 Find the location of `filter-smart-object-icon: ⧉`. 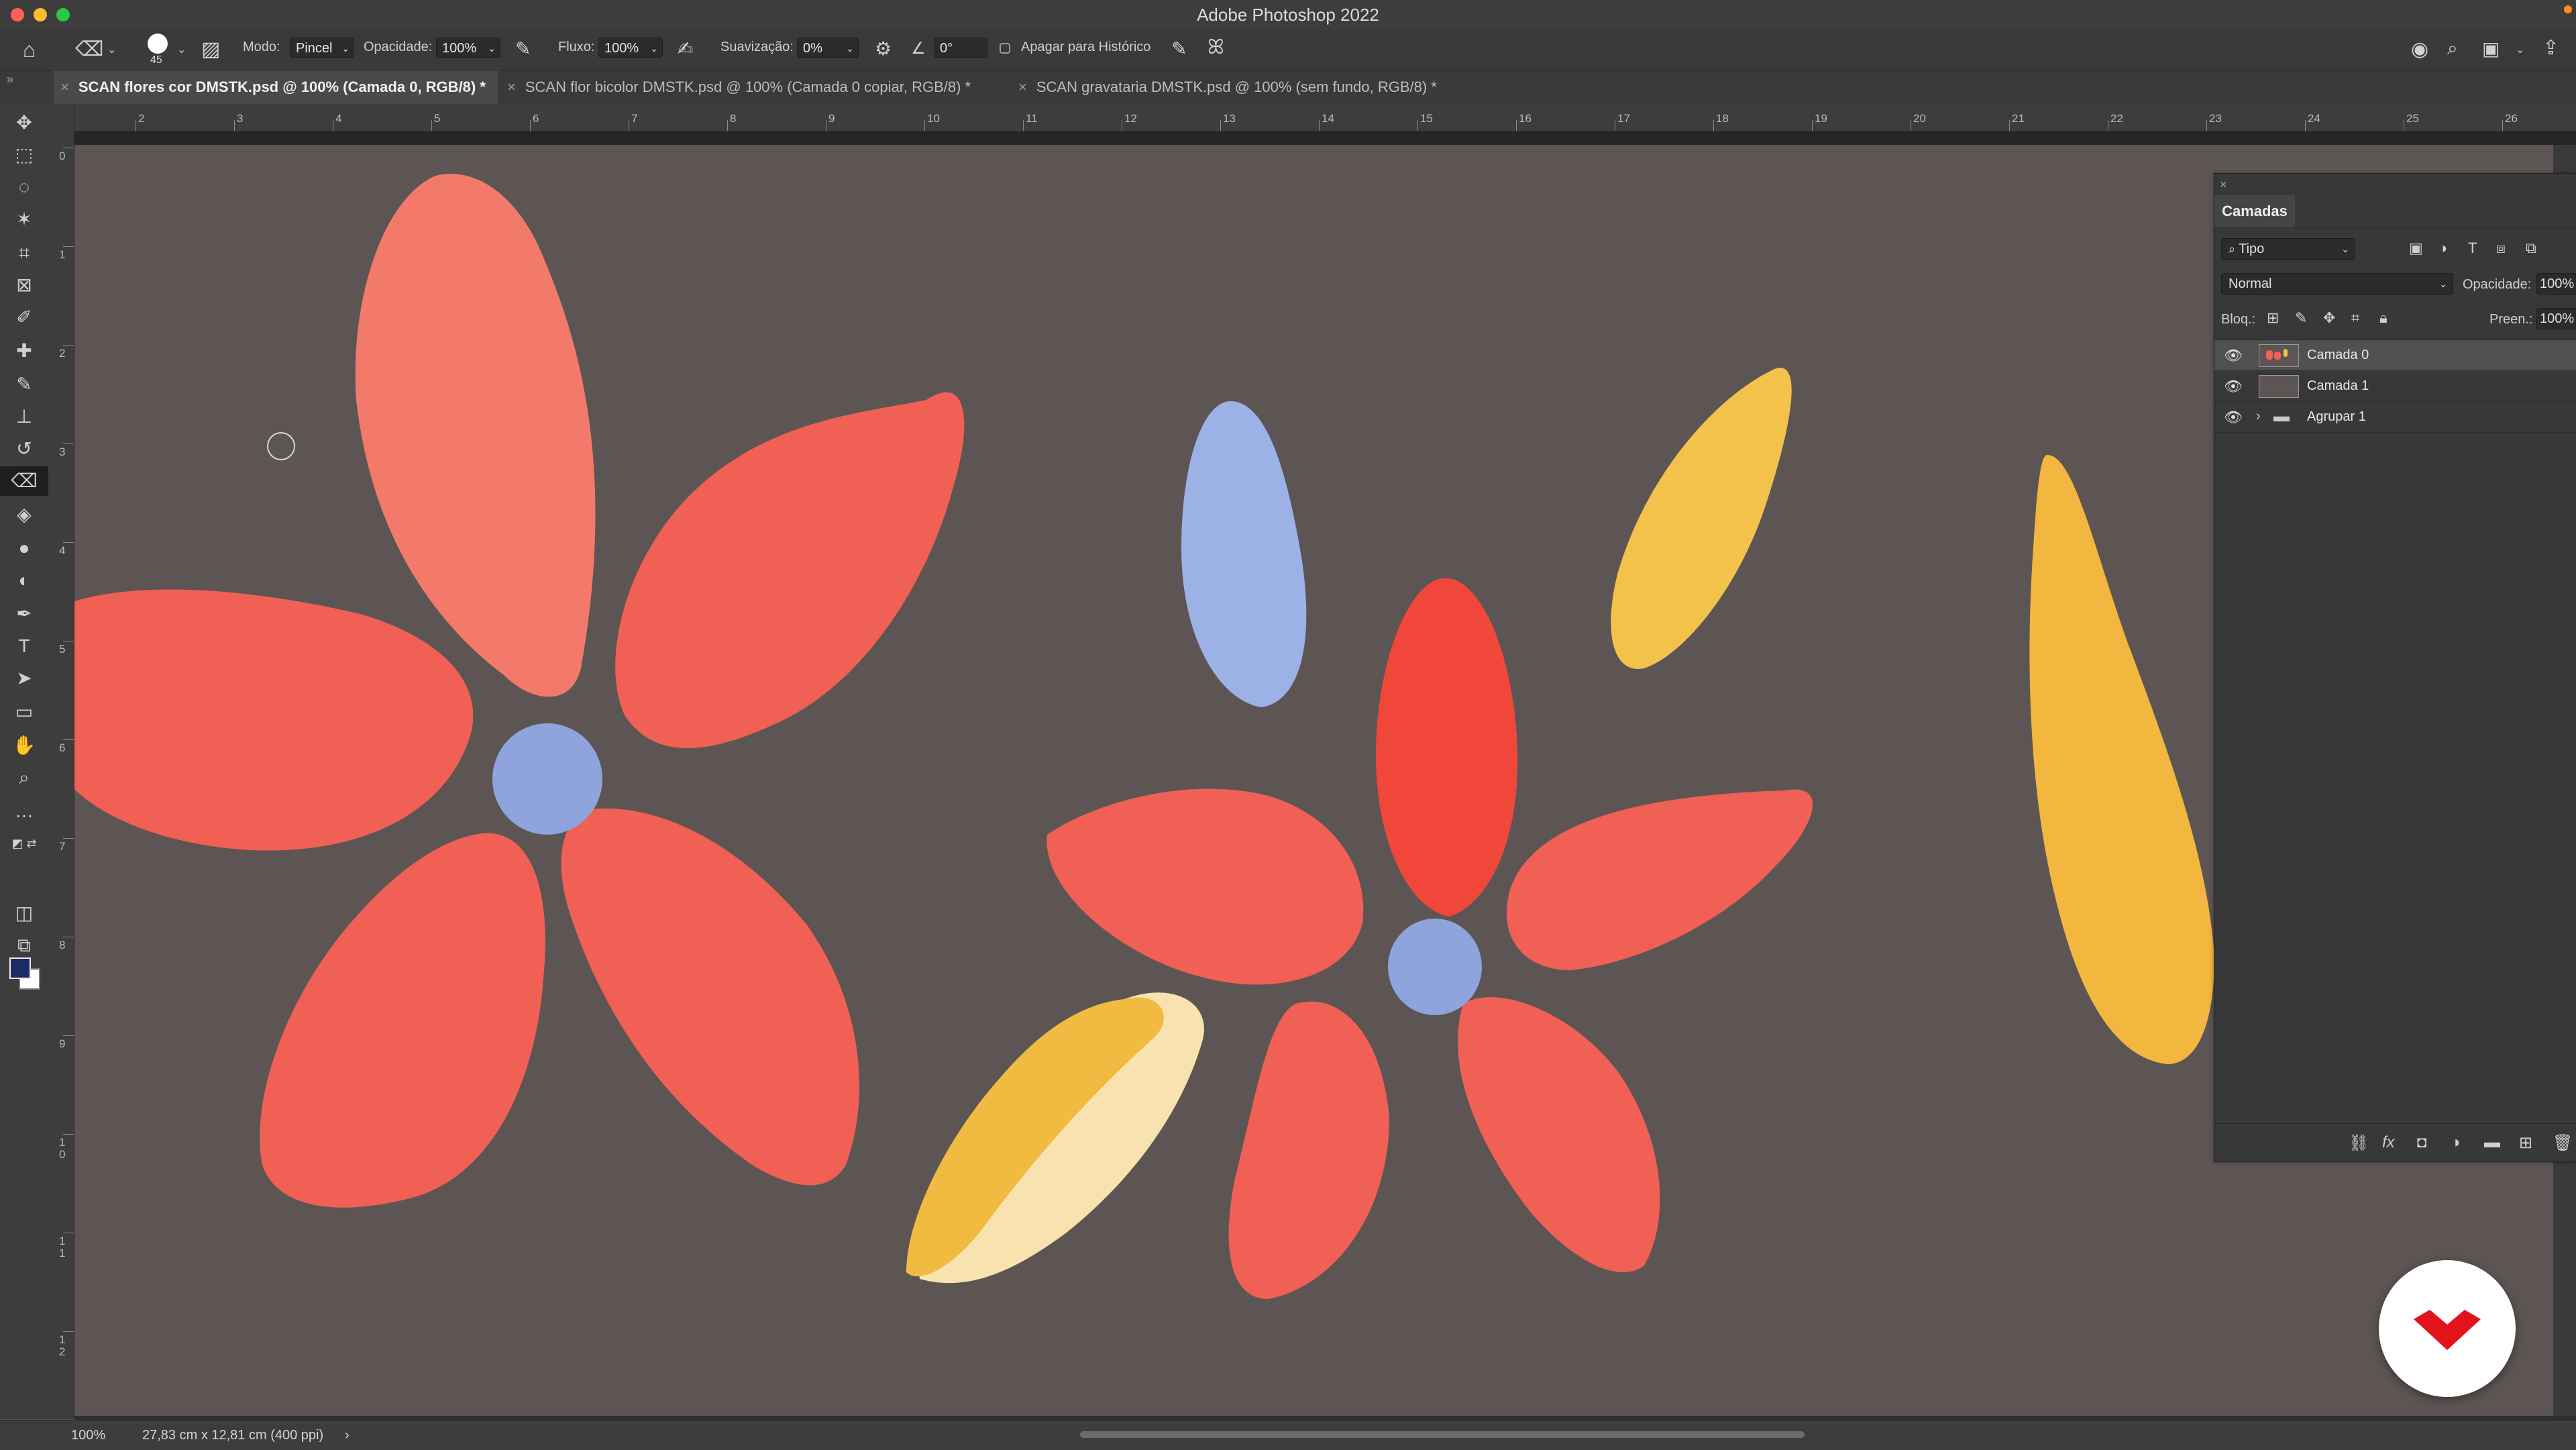

filter-smart-object-icon: ⧉ is located at coordinates (2531, 248).